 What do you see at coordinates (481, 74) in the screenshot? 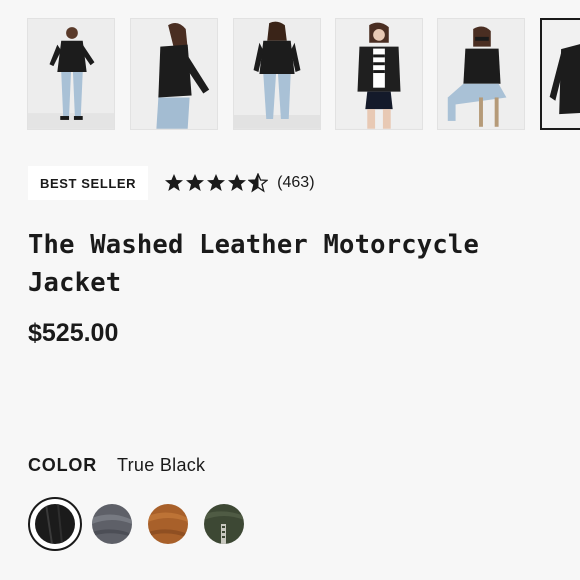
I see `thumbnail-seated` at bounding box center [481, 74].